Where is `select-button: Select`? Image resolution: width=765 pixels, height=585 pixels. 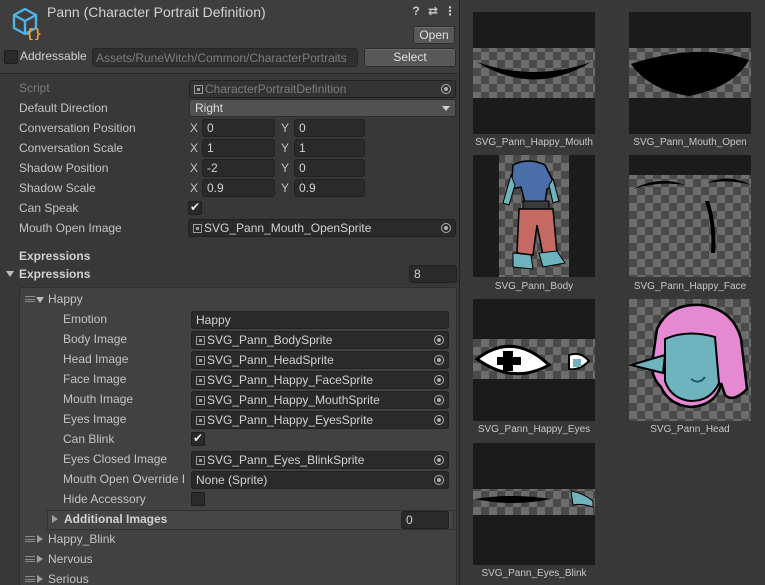
select-button: Select is located at coordinates (410, 57).